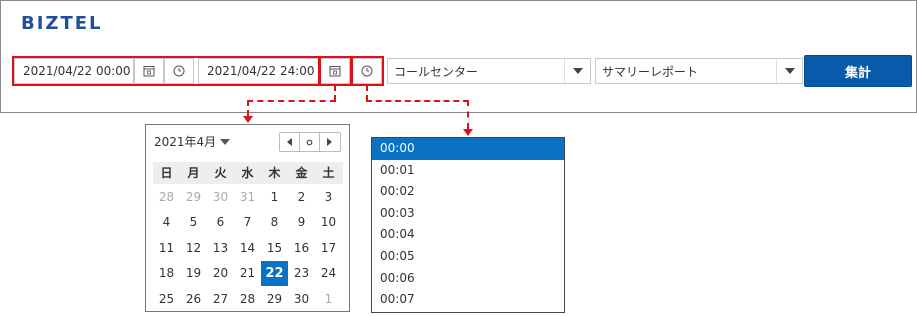  Describe the element at coordinates (62, 23) in the screenshot. I see `biztel-logo: BIZTEL` at that location.